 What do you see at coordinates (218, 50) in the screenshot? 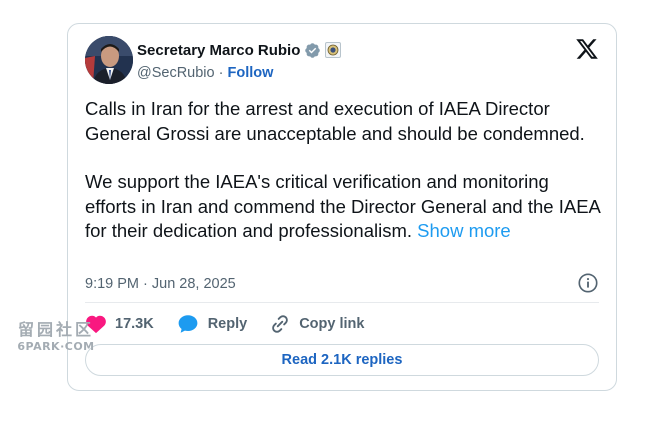
I see `author-name: Secretary Marco Rubio` at bounding box center [218, 50].